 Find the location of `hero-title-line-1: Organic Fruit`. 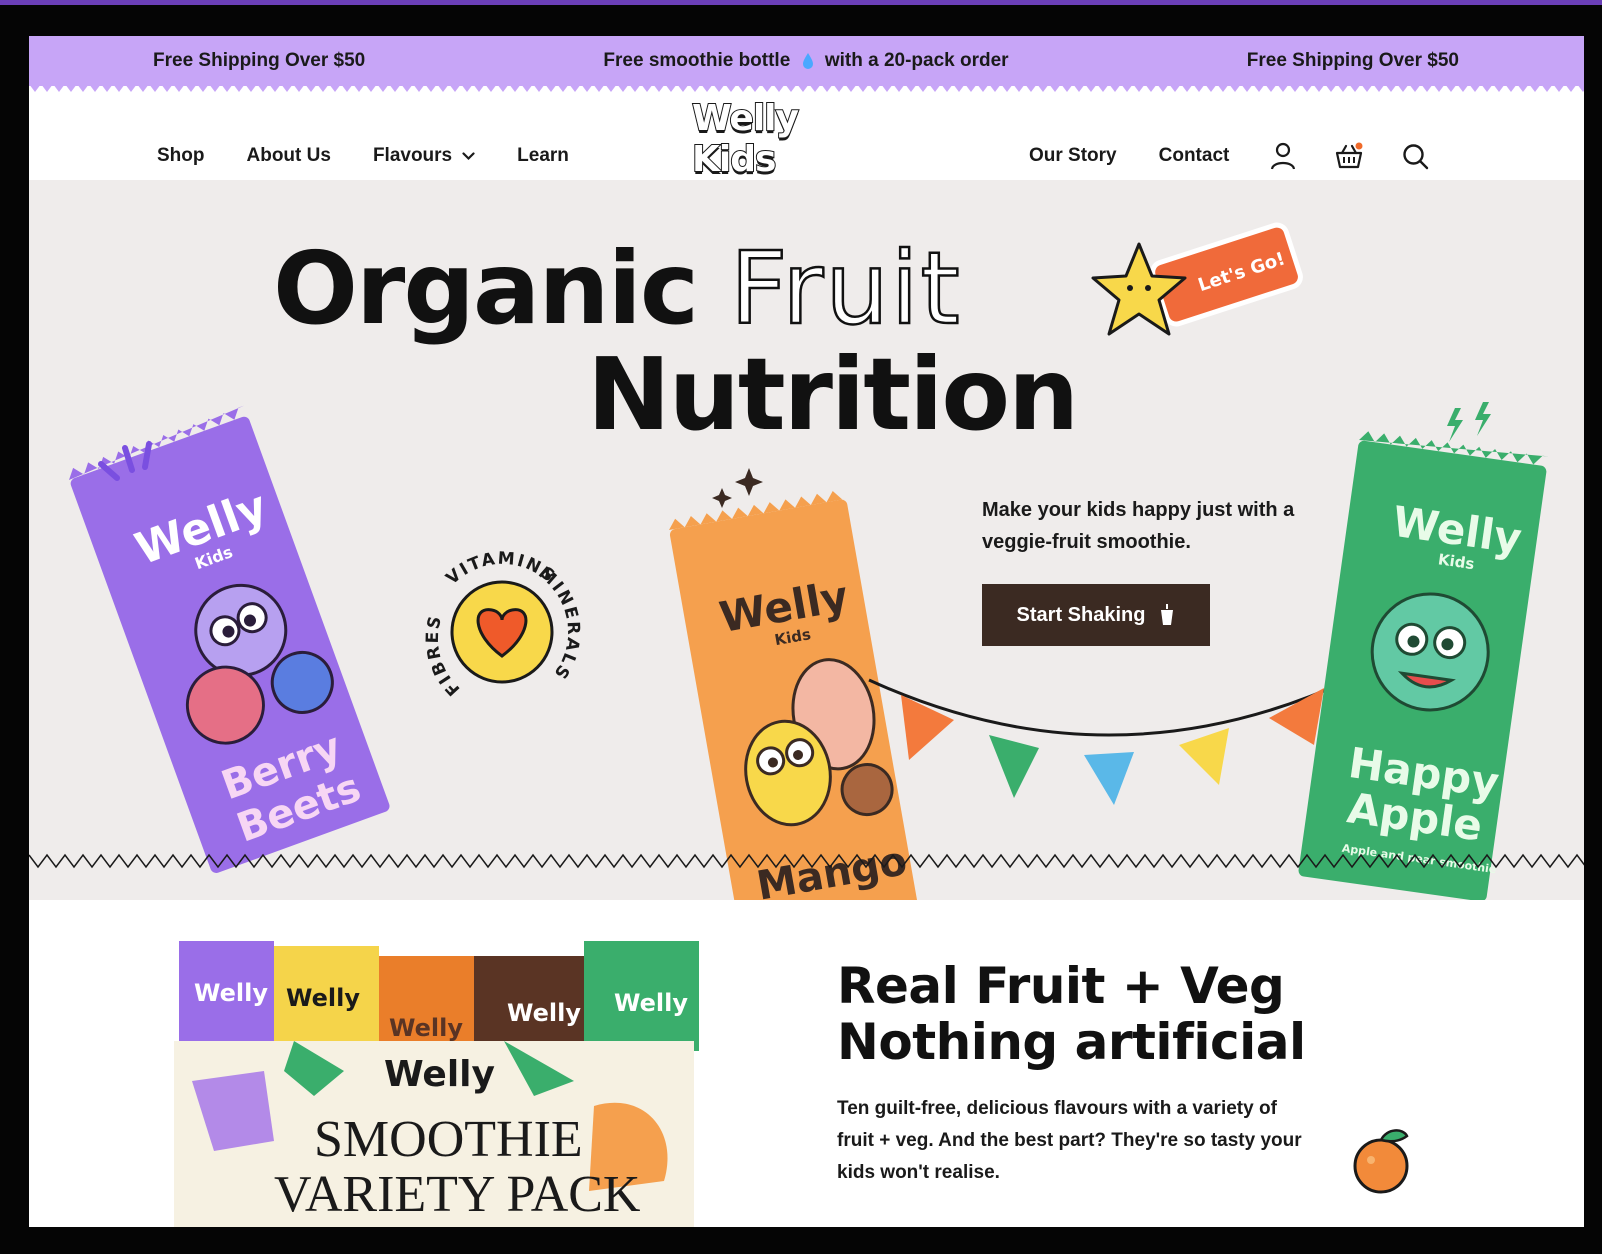

hero-title-line-1: Organic Fruit is located at coordinates (617, 289).